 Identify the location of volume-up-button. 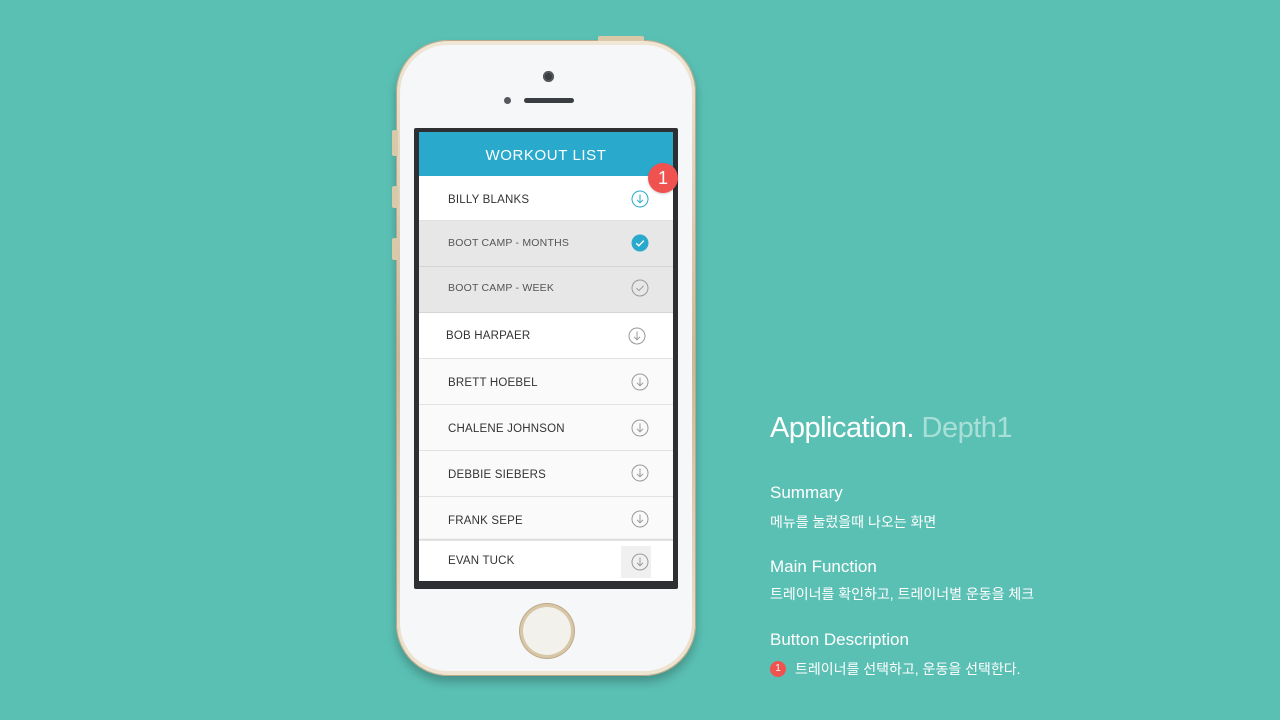
(395, 197).